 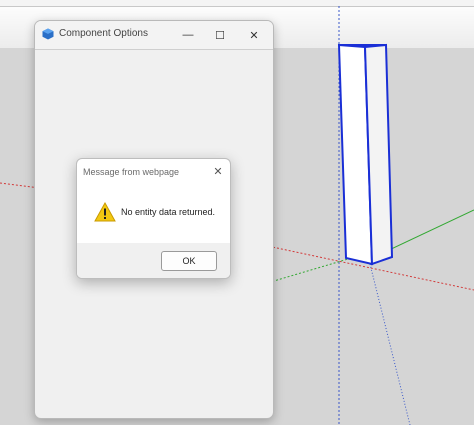 I want to click on maximize-button: ☐, so click(x=220, y=35).